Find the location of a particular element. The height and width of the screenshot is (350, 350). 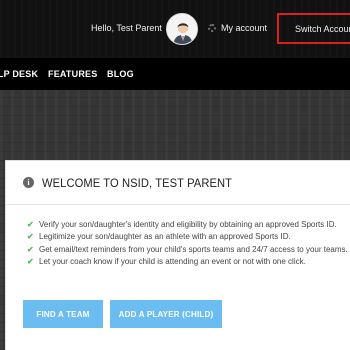

avatar-icon is located at coordinates (182, 29).